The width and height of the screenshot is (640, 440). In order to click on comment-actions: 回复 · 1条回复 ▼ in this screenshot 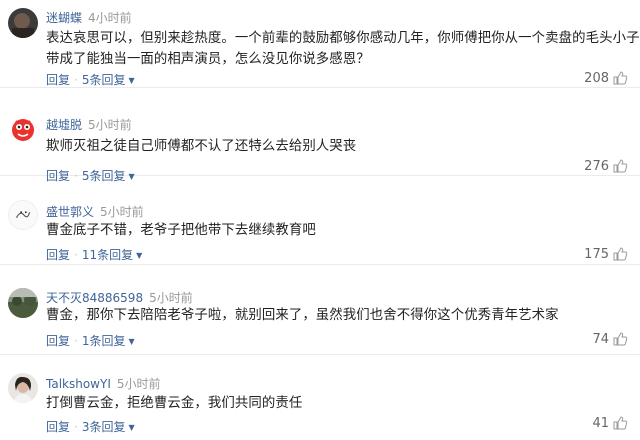, I will do `click(90, 340)`.